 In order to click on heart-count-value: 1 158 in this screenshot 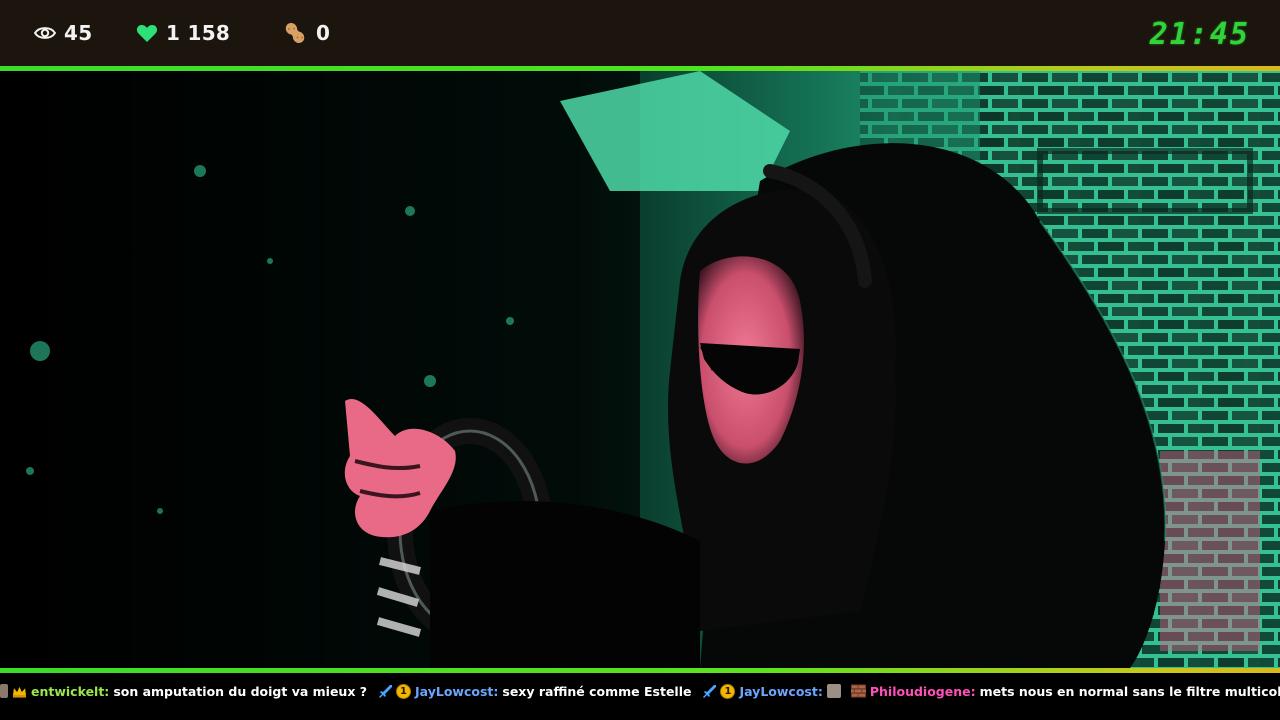, I will do `click(198, 33)`.